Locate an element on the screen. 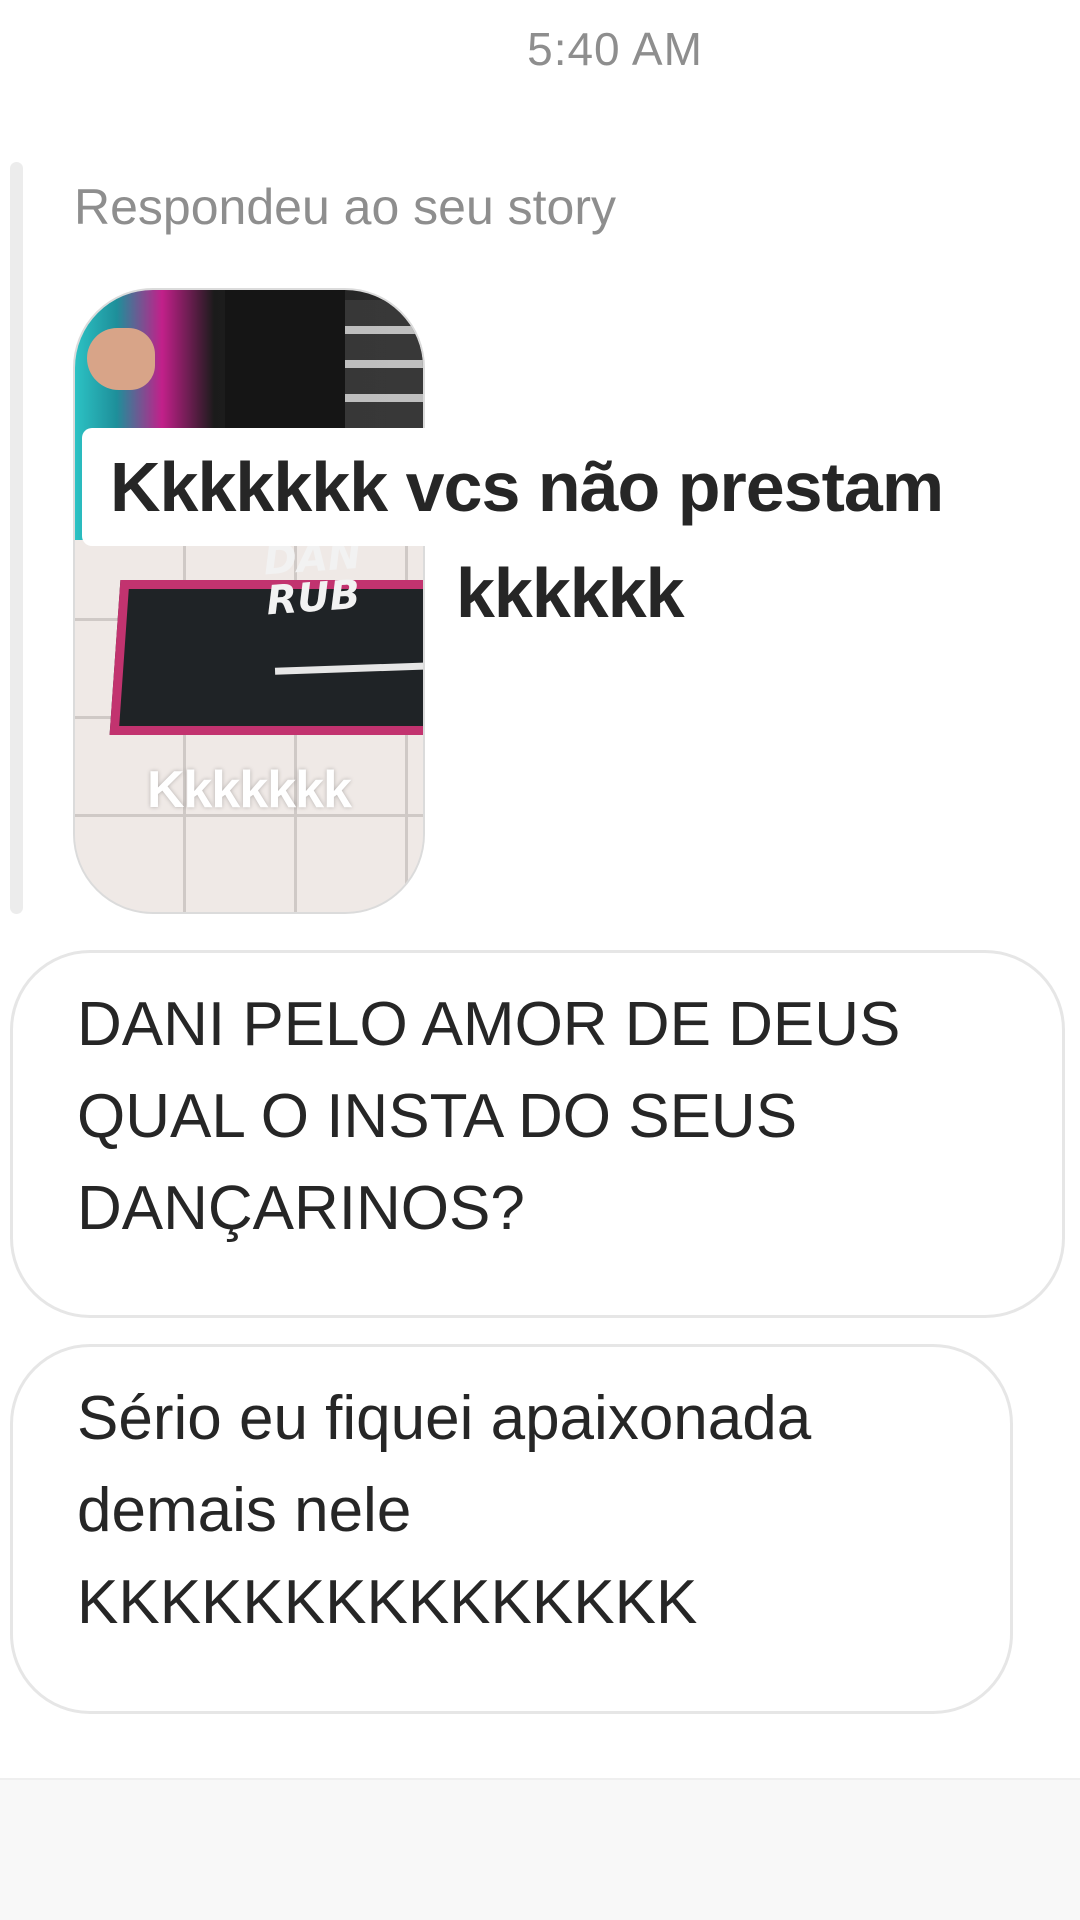 The width and height of the screenshot is (1080, 1920). message-text-line: DANI PELO AMOR DE DEUS is located at coordinates (489, 1024).